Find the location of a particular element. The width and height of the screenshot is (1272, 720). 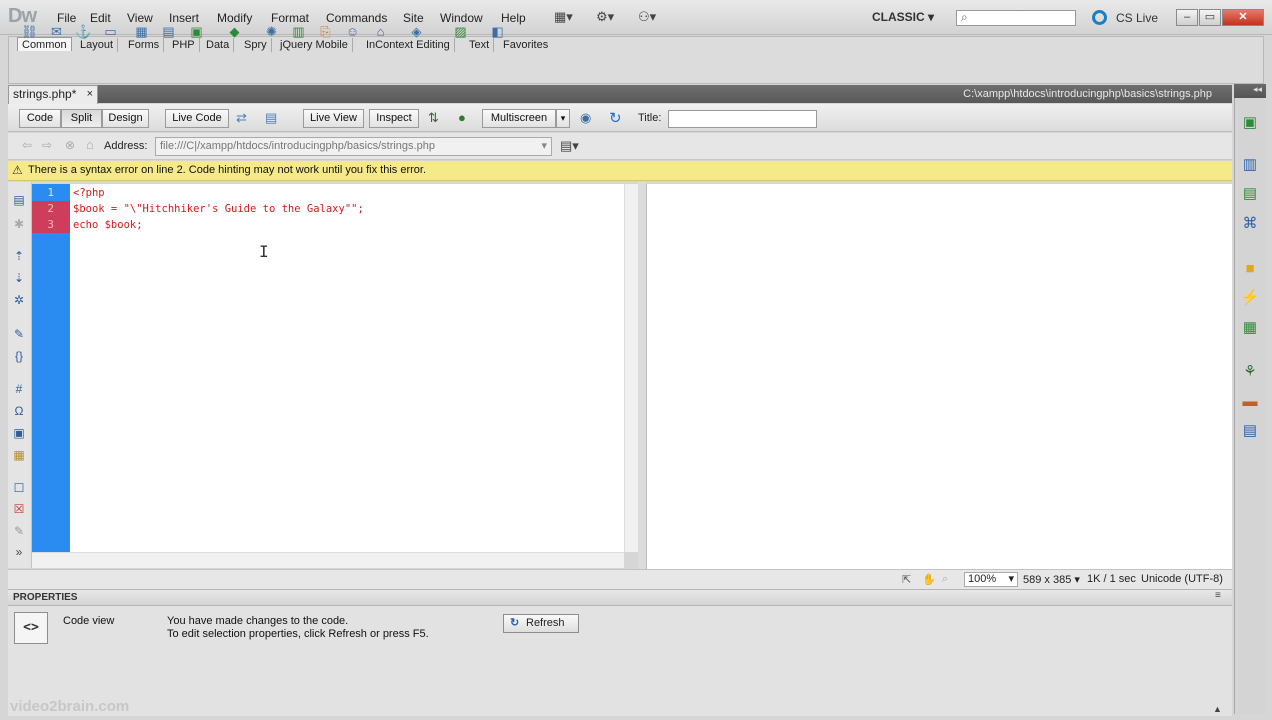

tab-text: Text is located at coordinates (480, 45).